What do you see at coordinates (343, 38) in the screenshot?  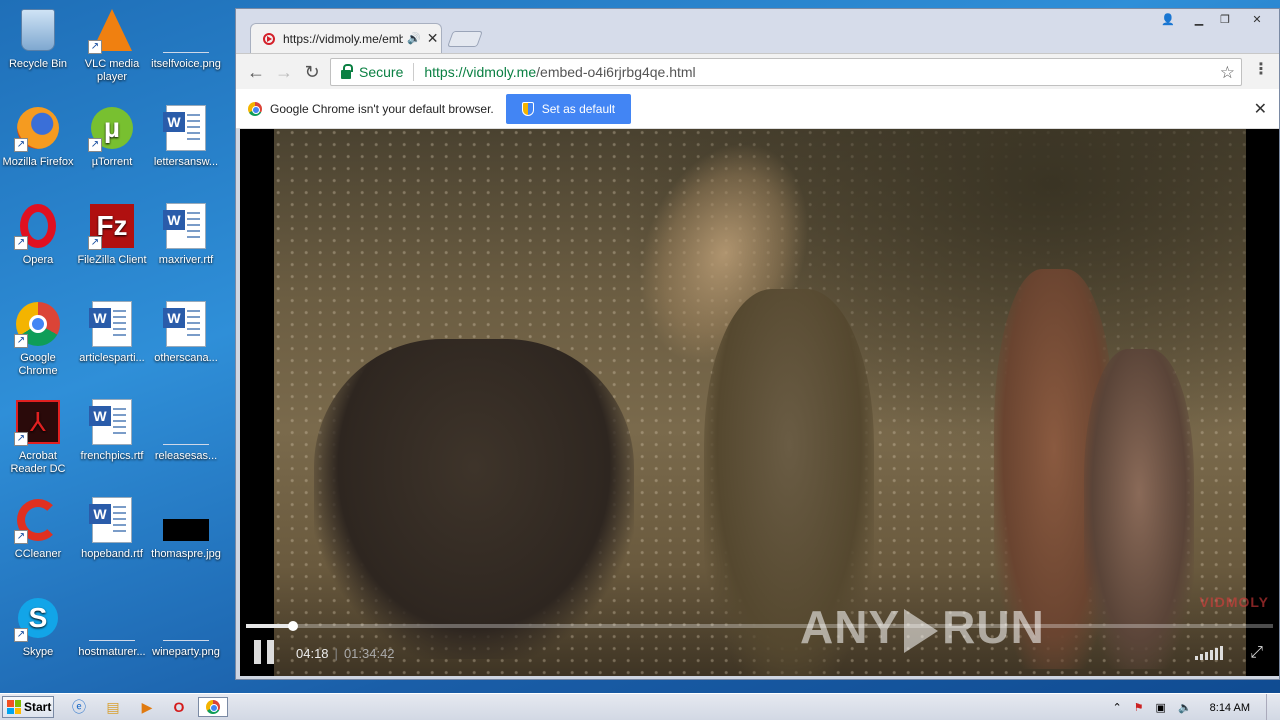 I see `tab-title: https://vidmoly.me/emb` at bounding box center [343, 38].